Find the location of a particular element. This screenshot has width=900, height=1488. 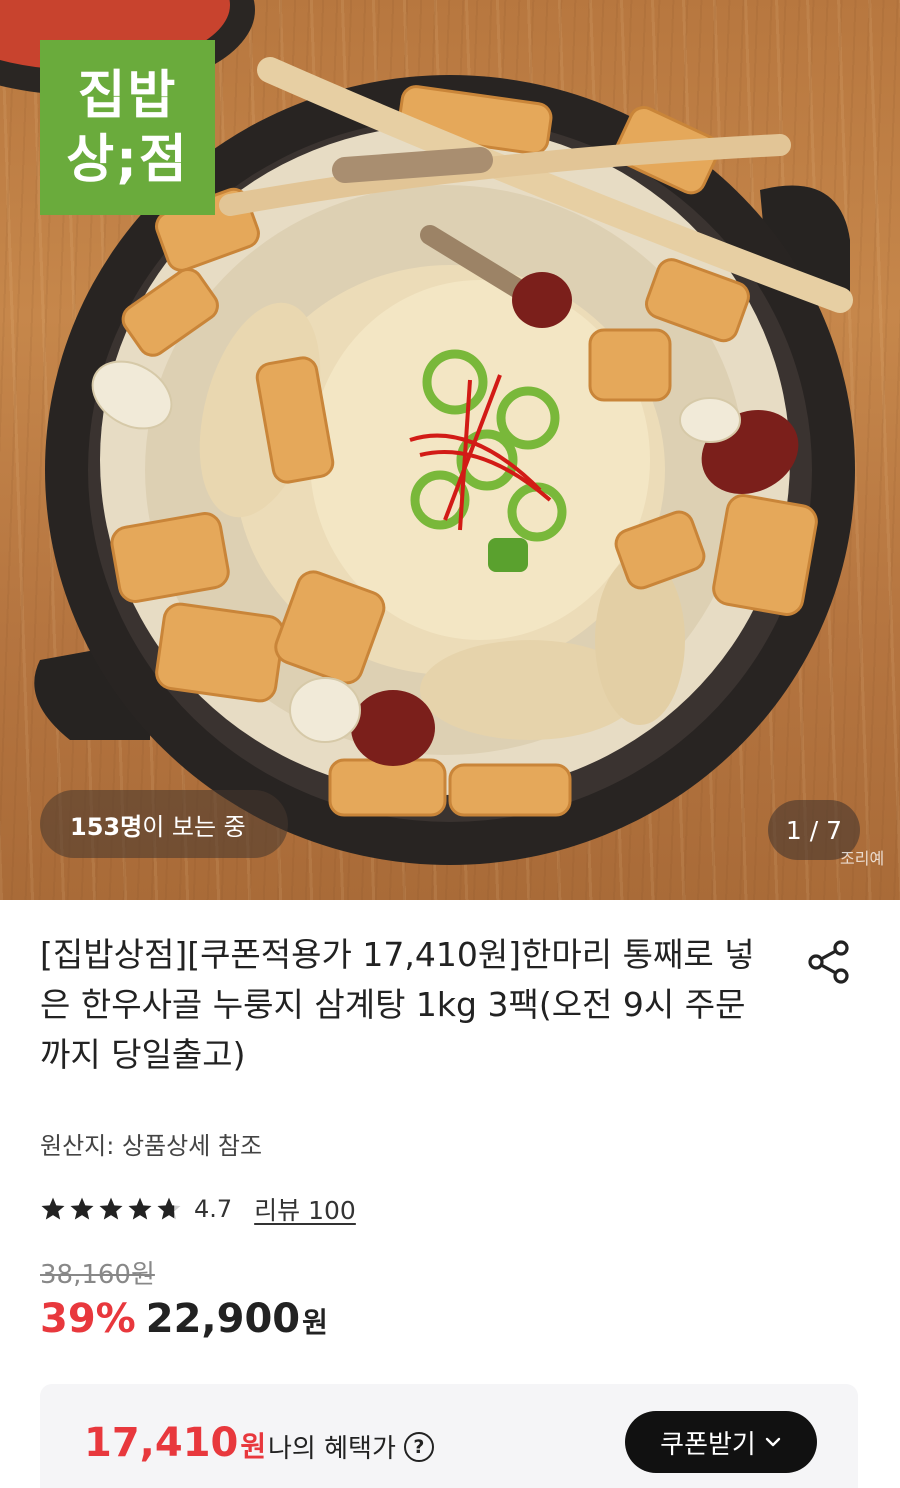

price-row: 39% 22,900 원 is located at coordinates (184, 1323).